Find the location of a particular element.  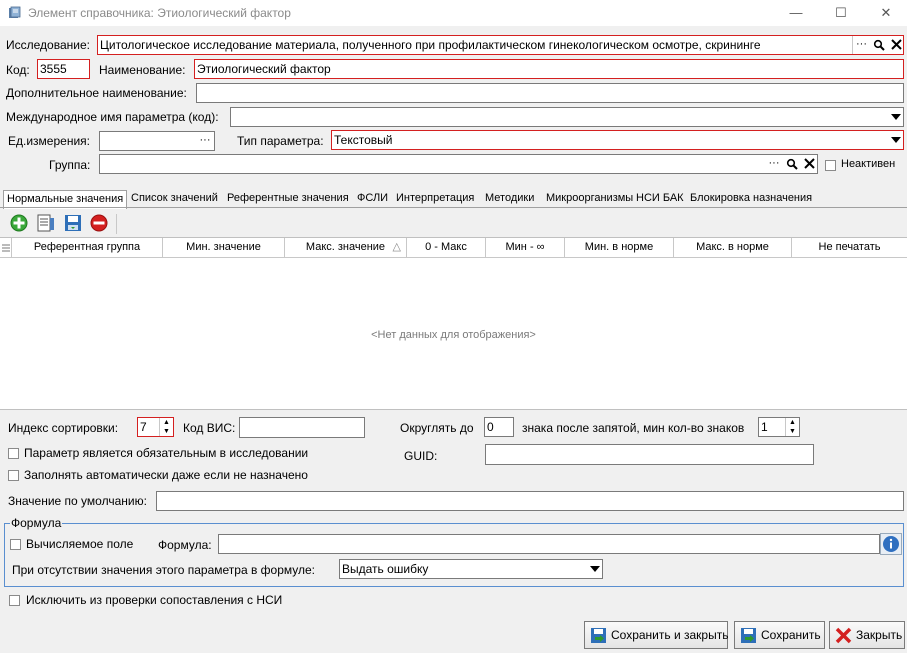

column-header-label: Макс. значение is located at coordinates (345, 247).